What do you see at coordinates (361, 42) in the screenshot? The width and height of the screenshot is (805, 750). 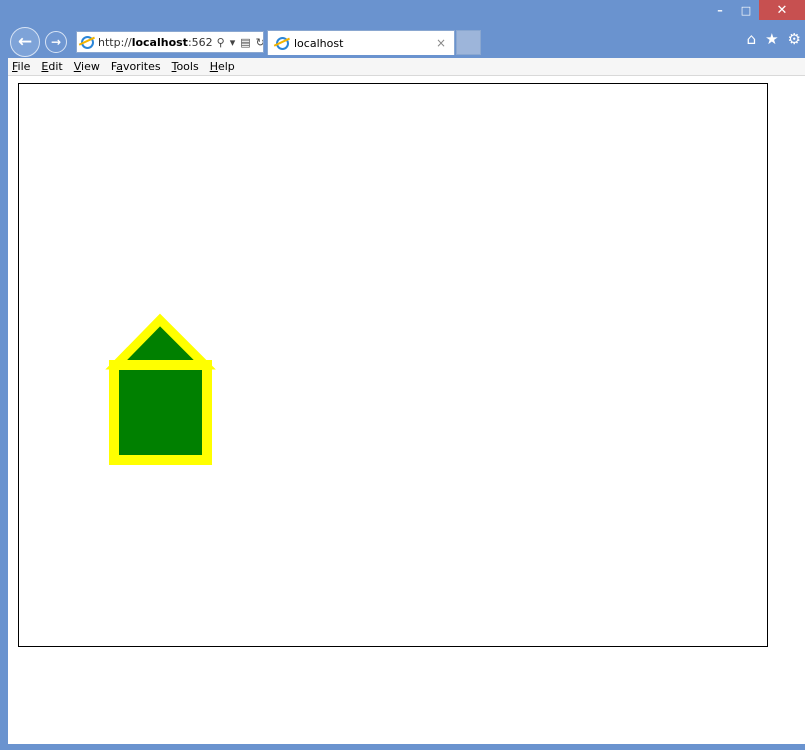 I see `browser-tab: localhost ×` at bounding box center [361, 42].